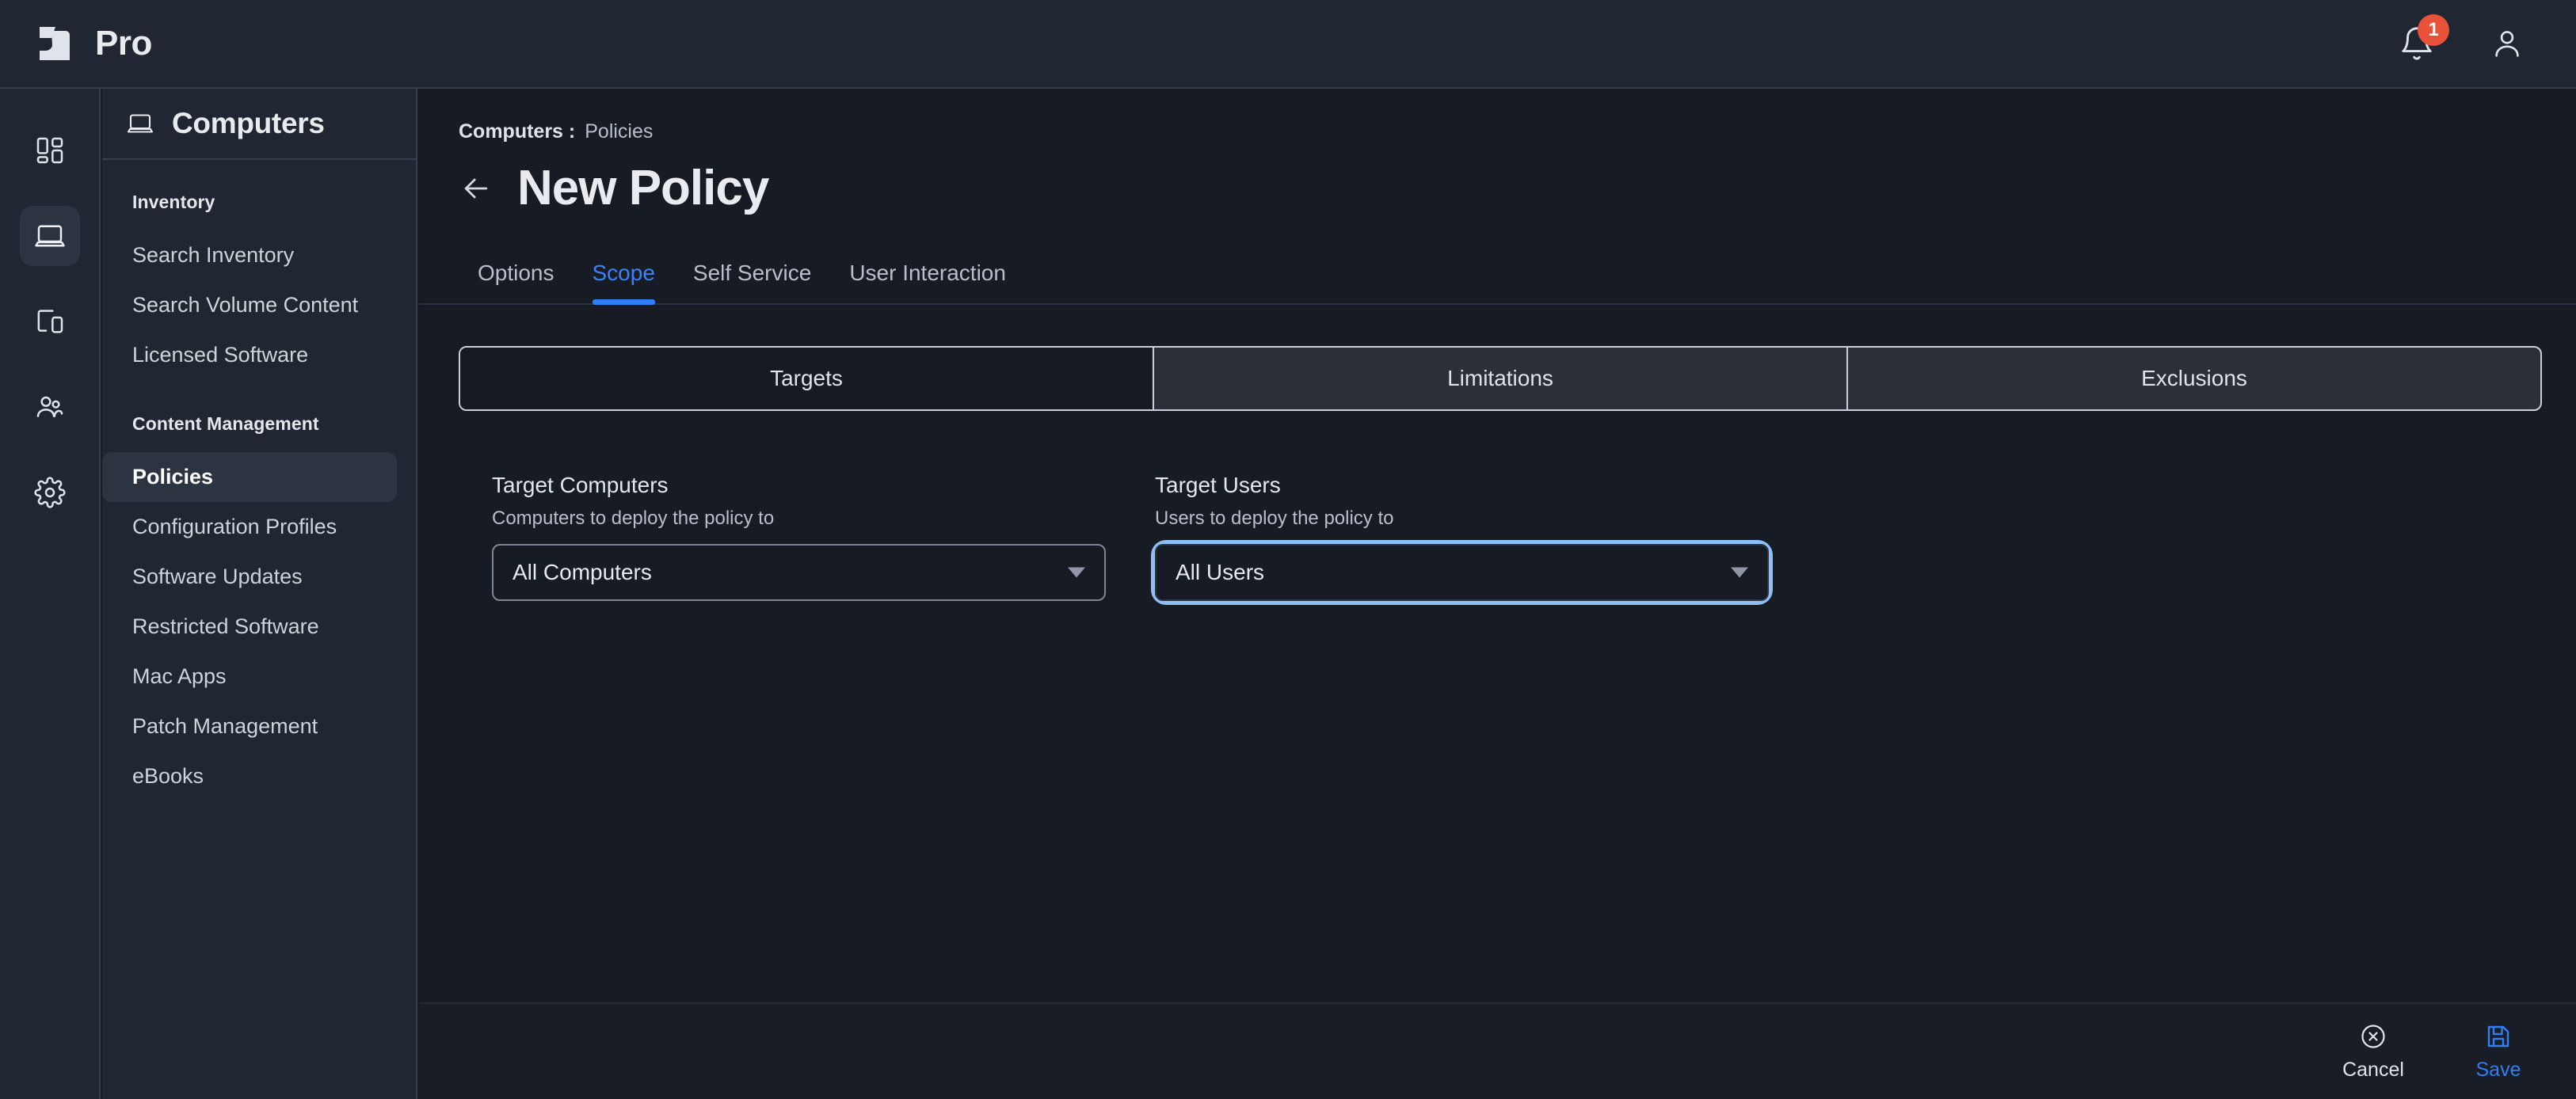  Describe the element at coordinates (250, 527) in the screenshot. I see `sidebar-item-configuration-profiles: Configuration Profiles` at that location.